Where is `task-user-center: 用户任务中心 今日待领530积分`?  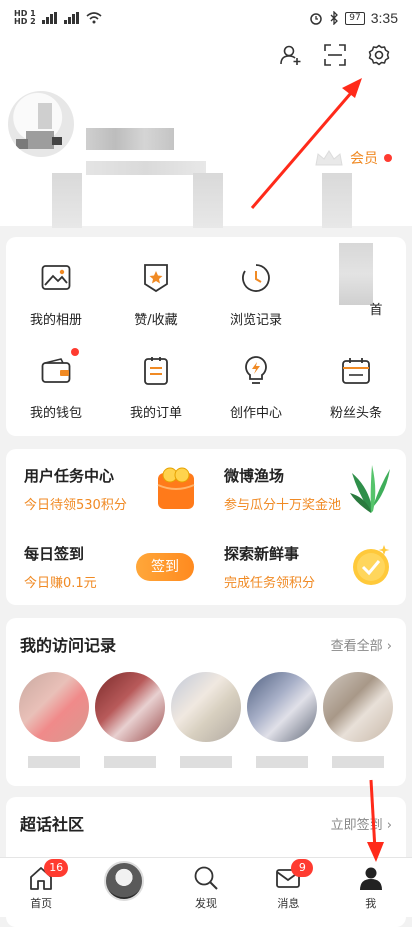 task-user-center: 用户任务中心 今日待领530积分 is located at coordinates (106, 488).